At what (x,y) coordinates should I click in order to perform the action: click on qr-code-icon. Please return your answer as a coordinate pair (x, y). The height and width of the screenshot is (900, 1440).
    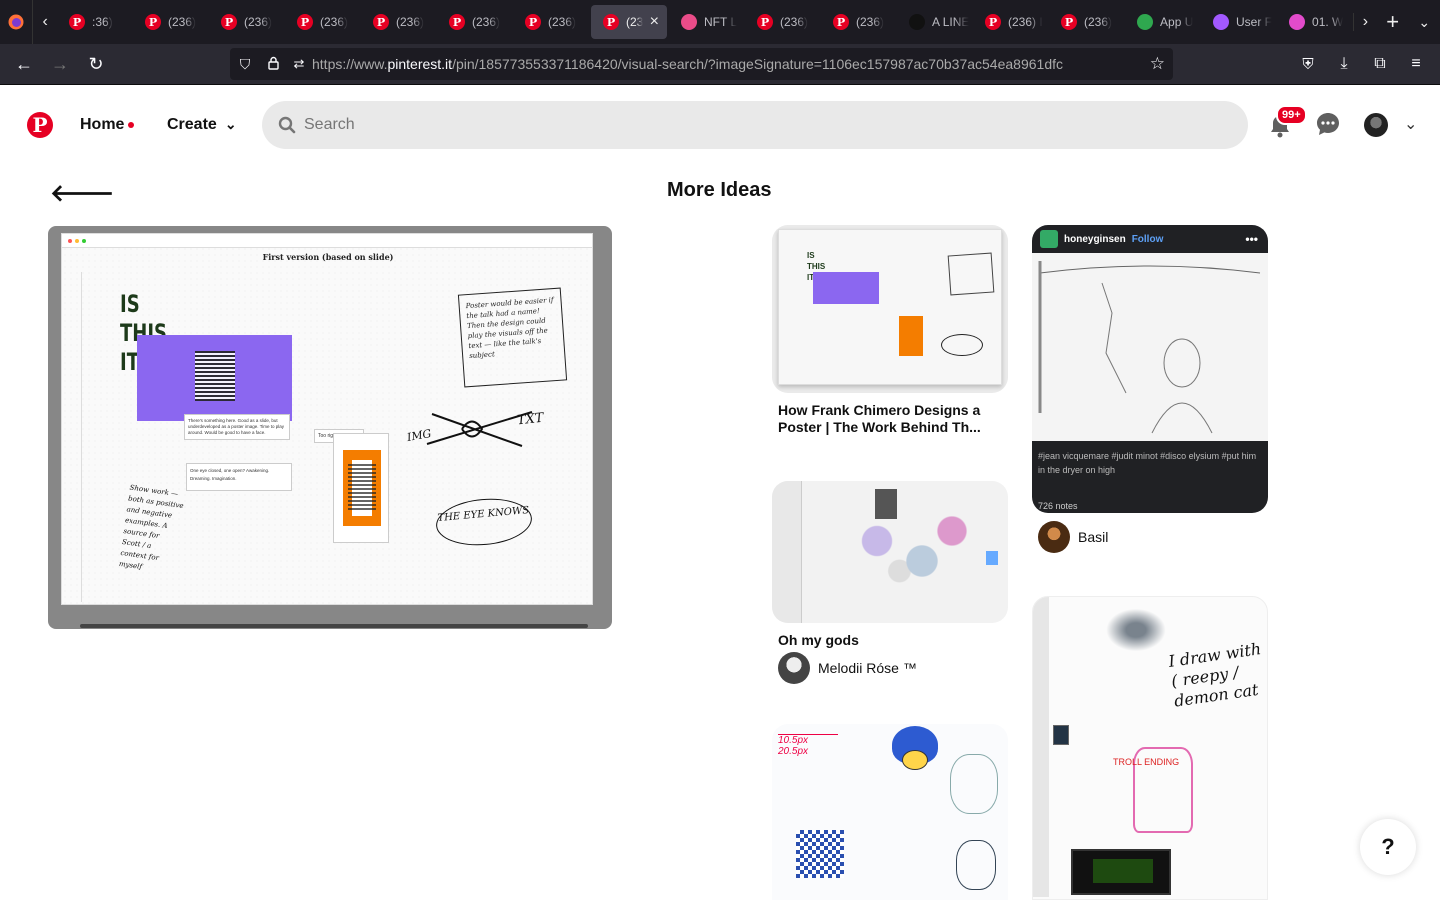
    Looking at the image, I should click on (820, 854).